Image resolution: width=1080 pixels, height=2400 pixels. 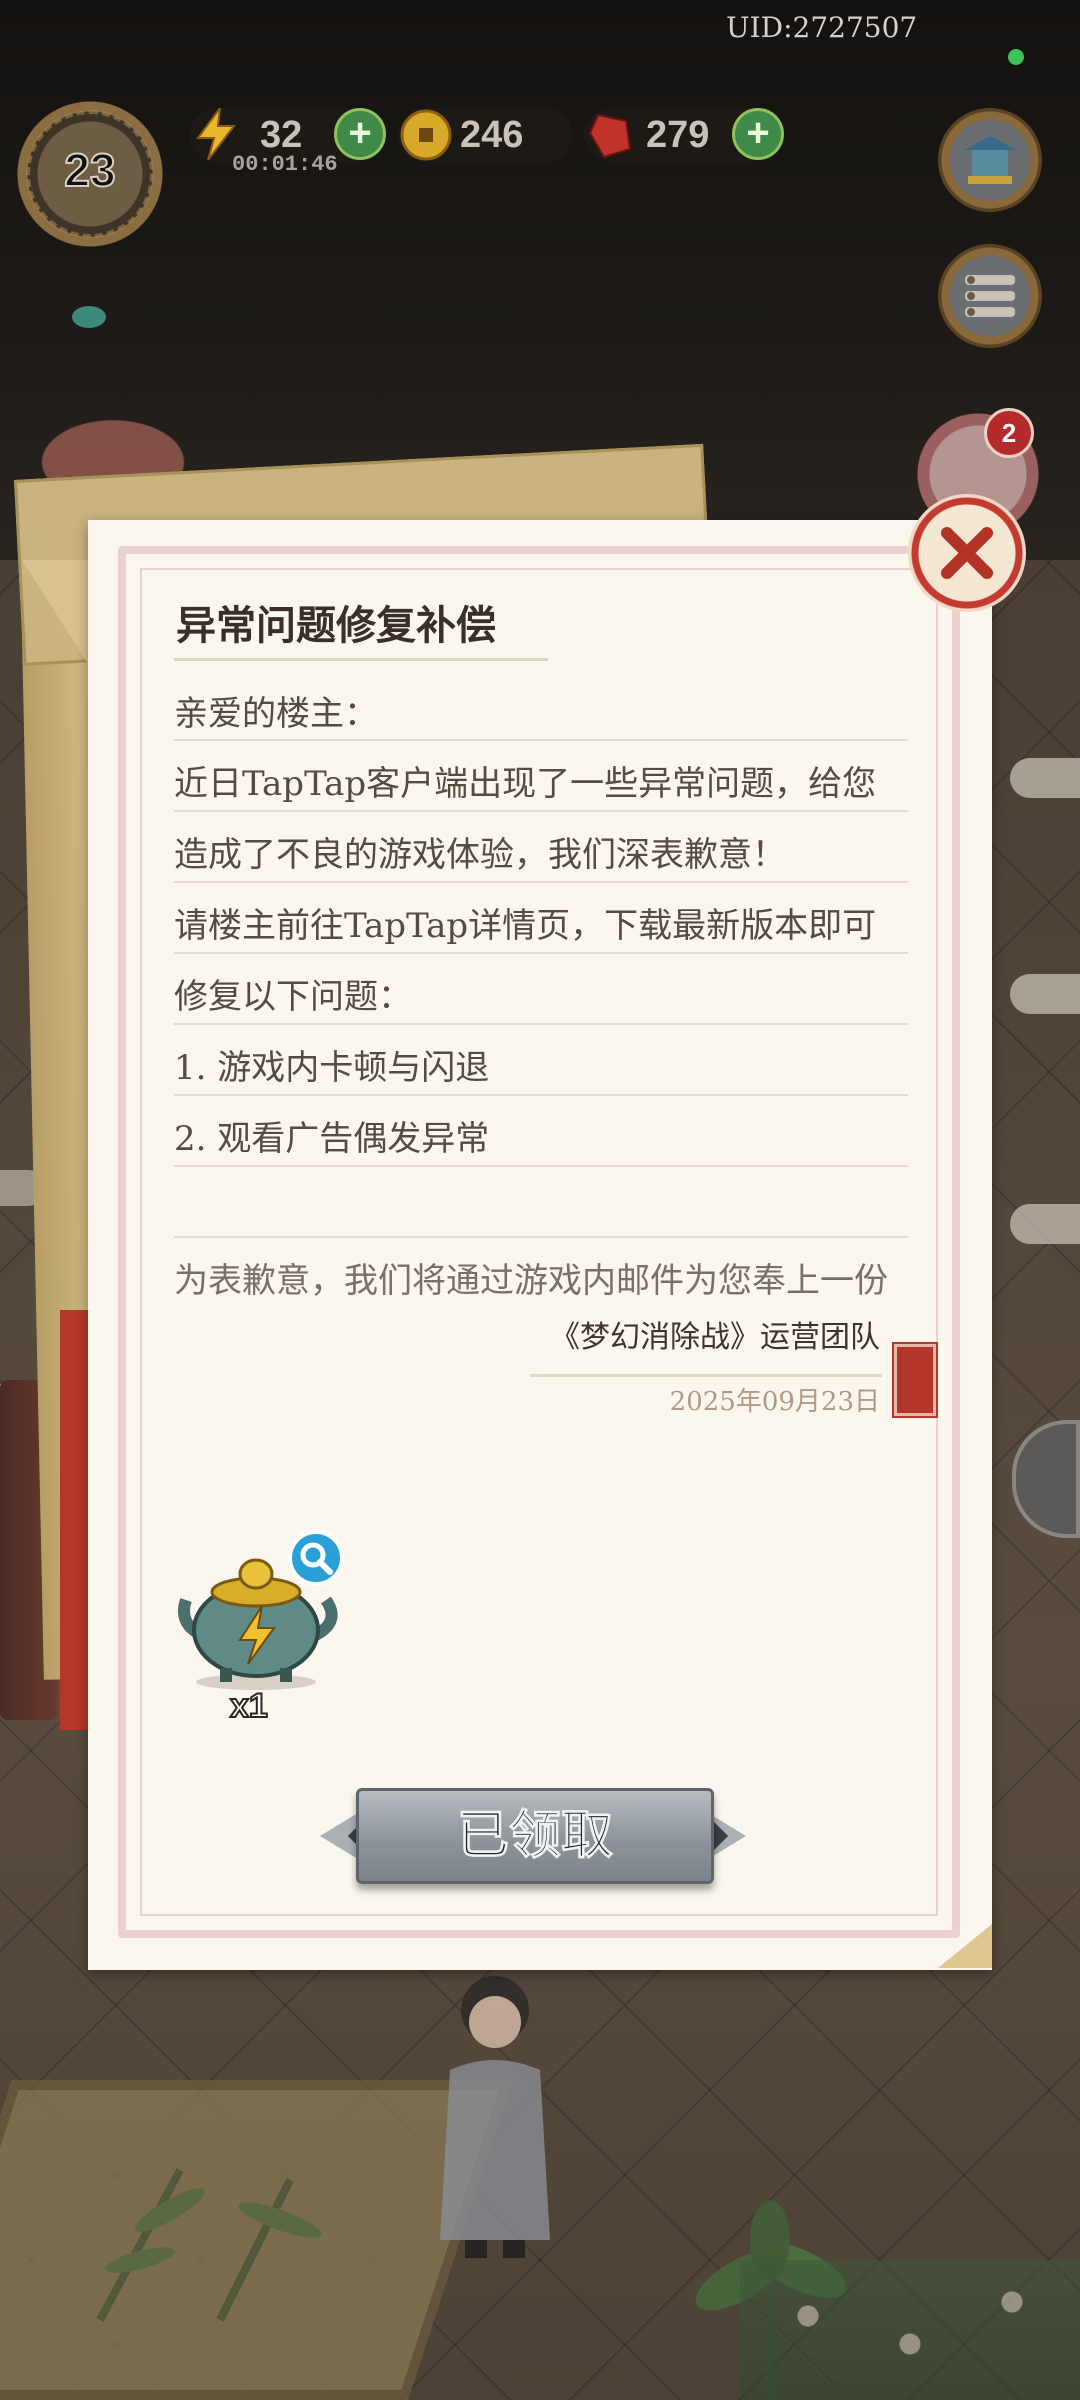 What do you see at coordinates (90, 214) in the screenshot?
I see `player-level-badge: 23` at bounding box center [90, 214].